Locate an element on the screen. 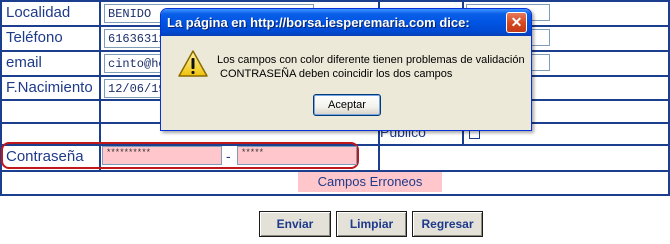 This screenshot has height=244, width=670. telefono-label: Teléfono is located at coordinates (34, 37).